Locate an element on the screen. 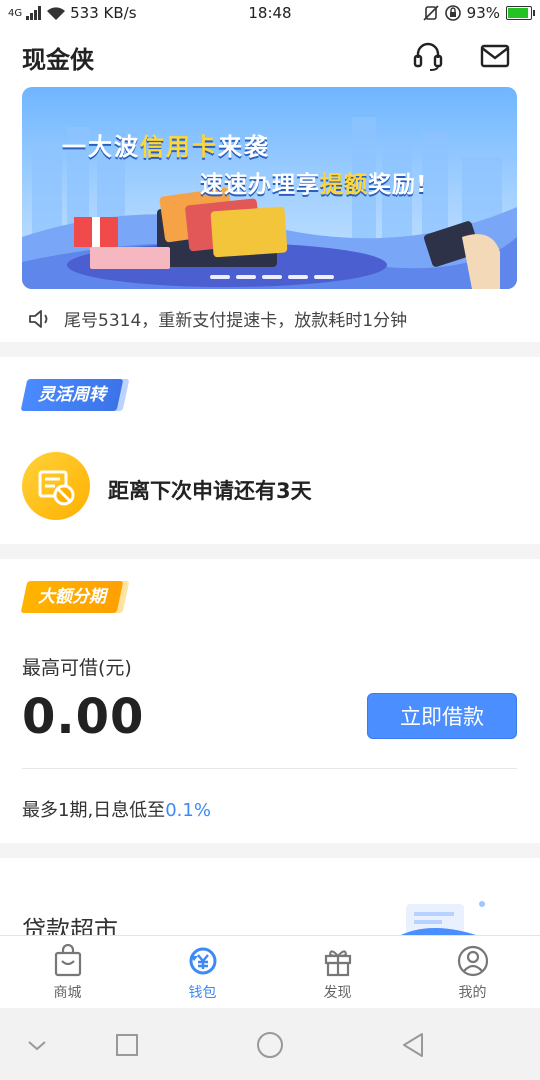  tab-discover: 发现 is located at coordinates (337, 972).